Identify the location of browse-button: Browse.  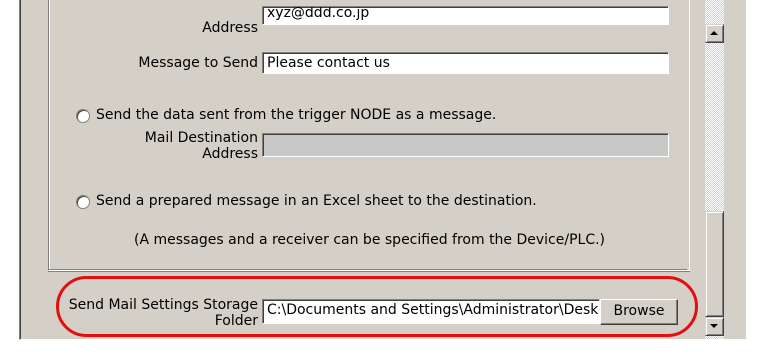
(639, 312).